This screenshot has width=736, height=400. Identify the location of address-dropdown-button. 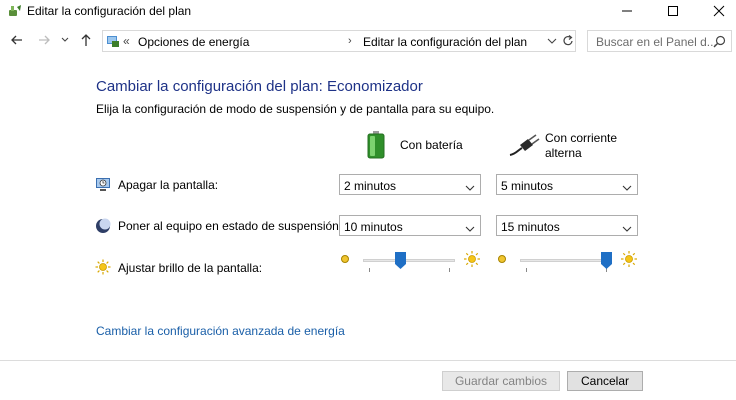
(552, 42).